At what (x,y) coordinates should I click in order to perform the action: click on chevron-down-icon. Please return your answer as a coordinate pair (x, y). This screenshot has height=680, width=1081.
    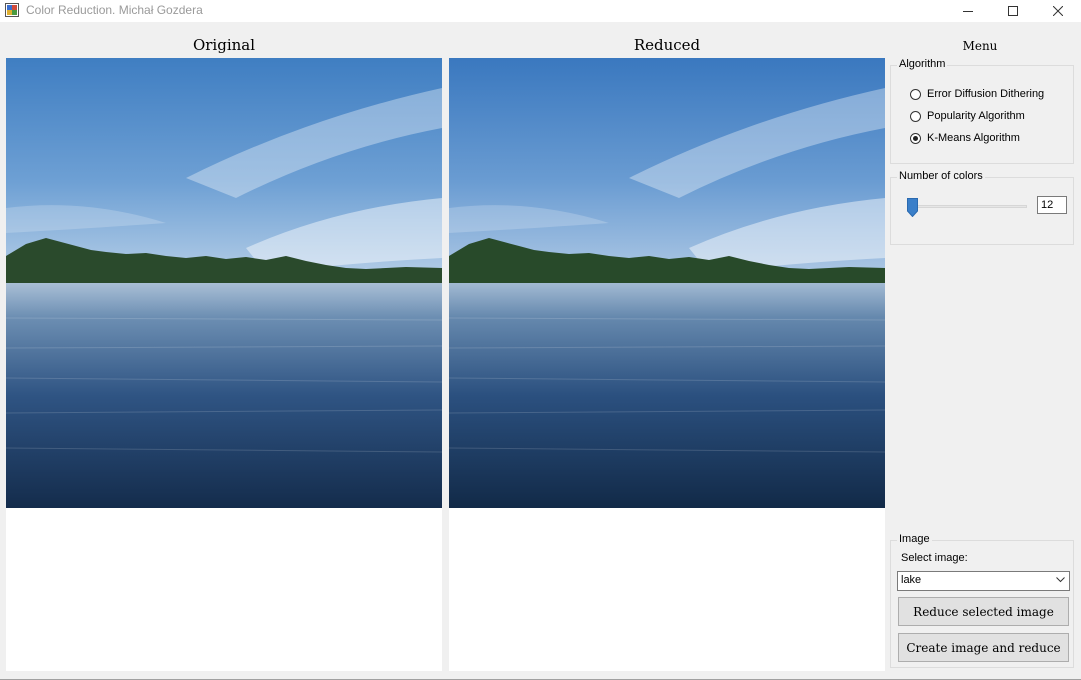
    Looking at the image, I should click on (1060, 580).